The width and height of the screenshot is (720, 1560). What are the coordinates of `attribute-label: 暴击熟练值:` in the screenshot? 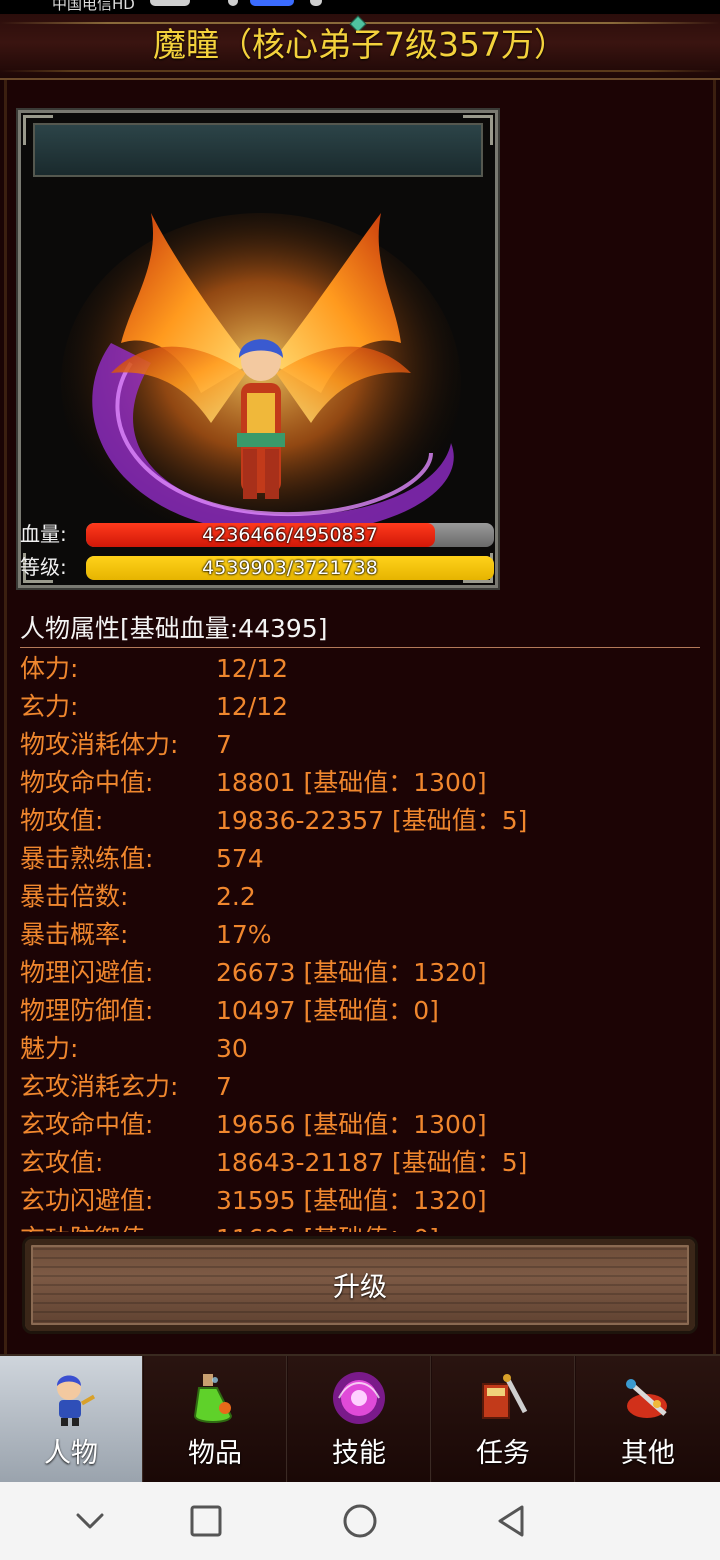 It's located at (87, 858).